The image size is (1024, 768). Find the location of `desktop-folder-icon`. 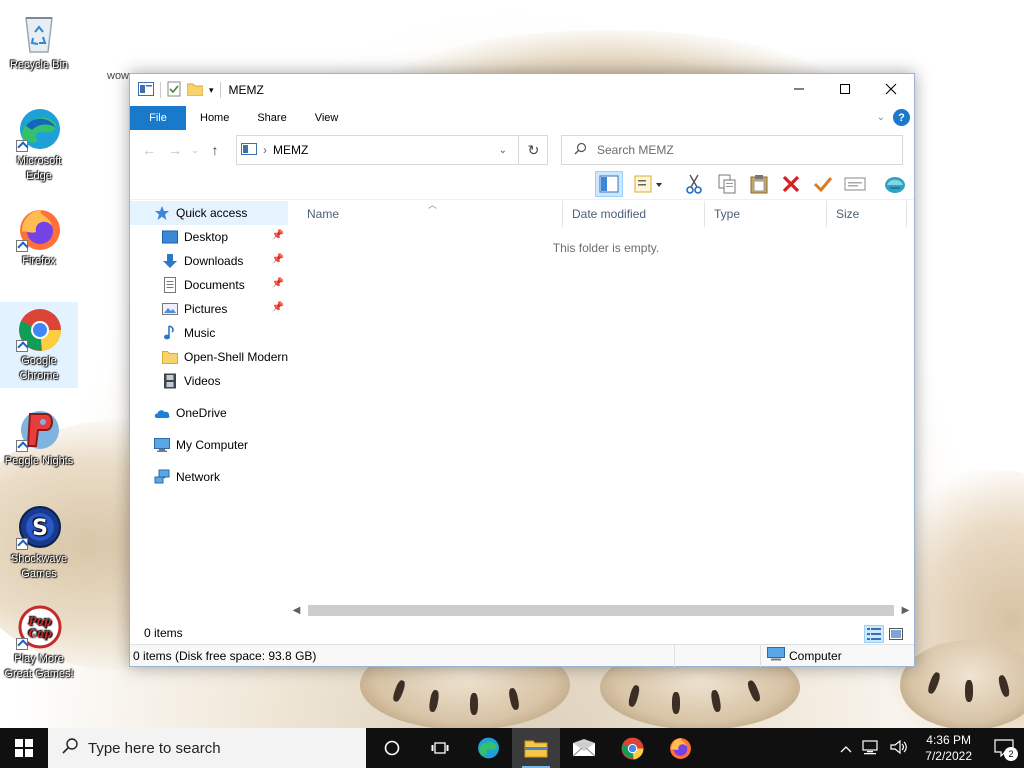

desktop-folder-icon is located at coordinates (170, 237).